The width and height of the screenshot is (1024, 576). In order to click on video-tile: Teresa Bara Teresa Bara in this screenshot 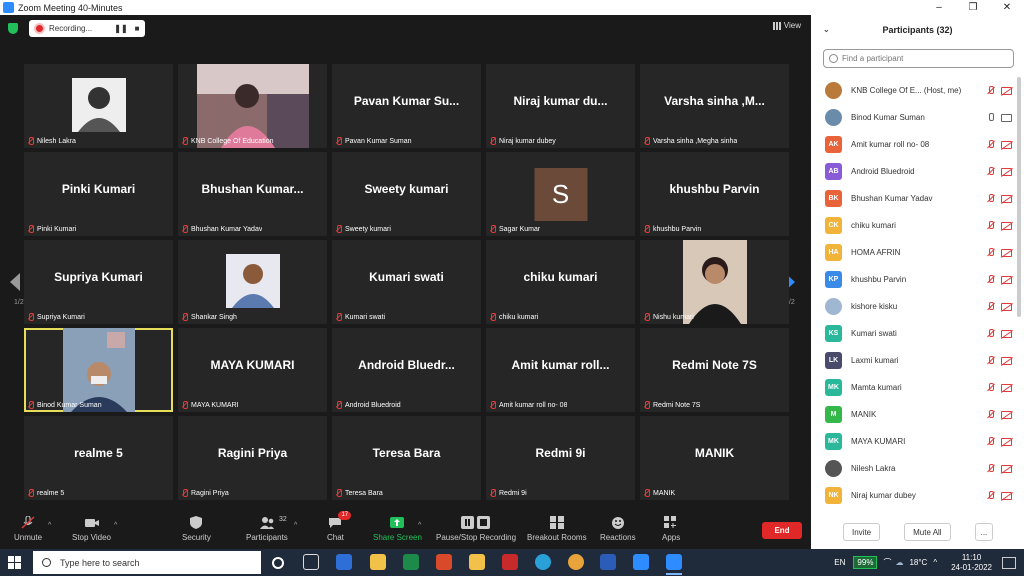, I will do `click(406, 458)`.